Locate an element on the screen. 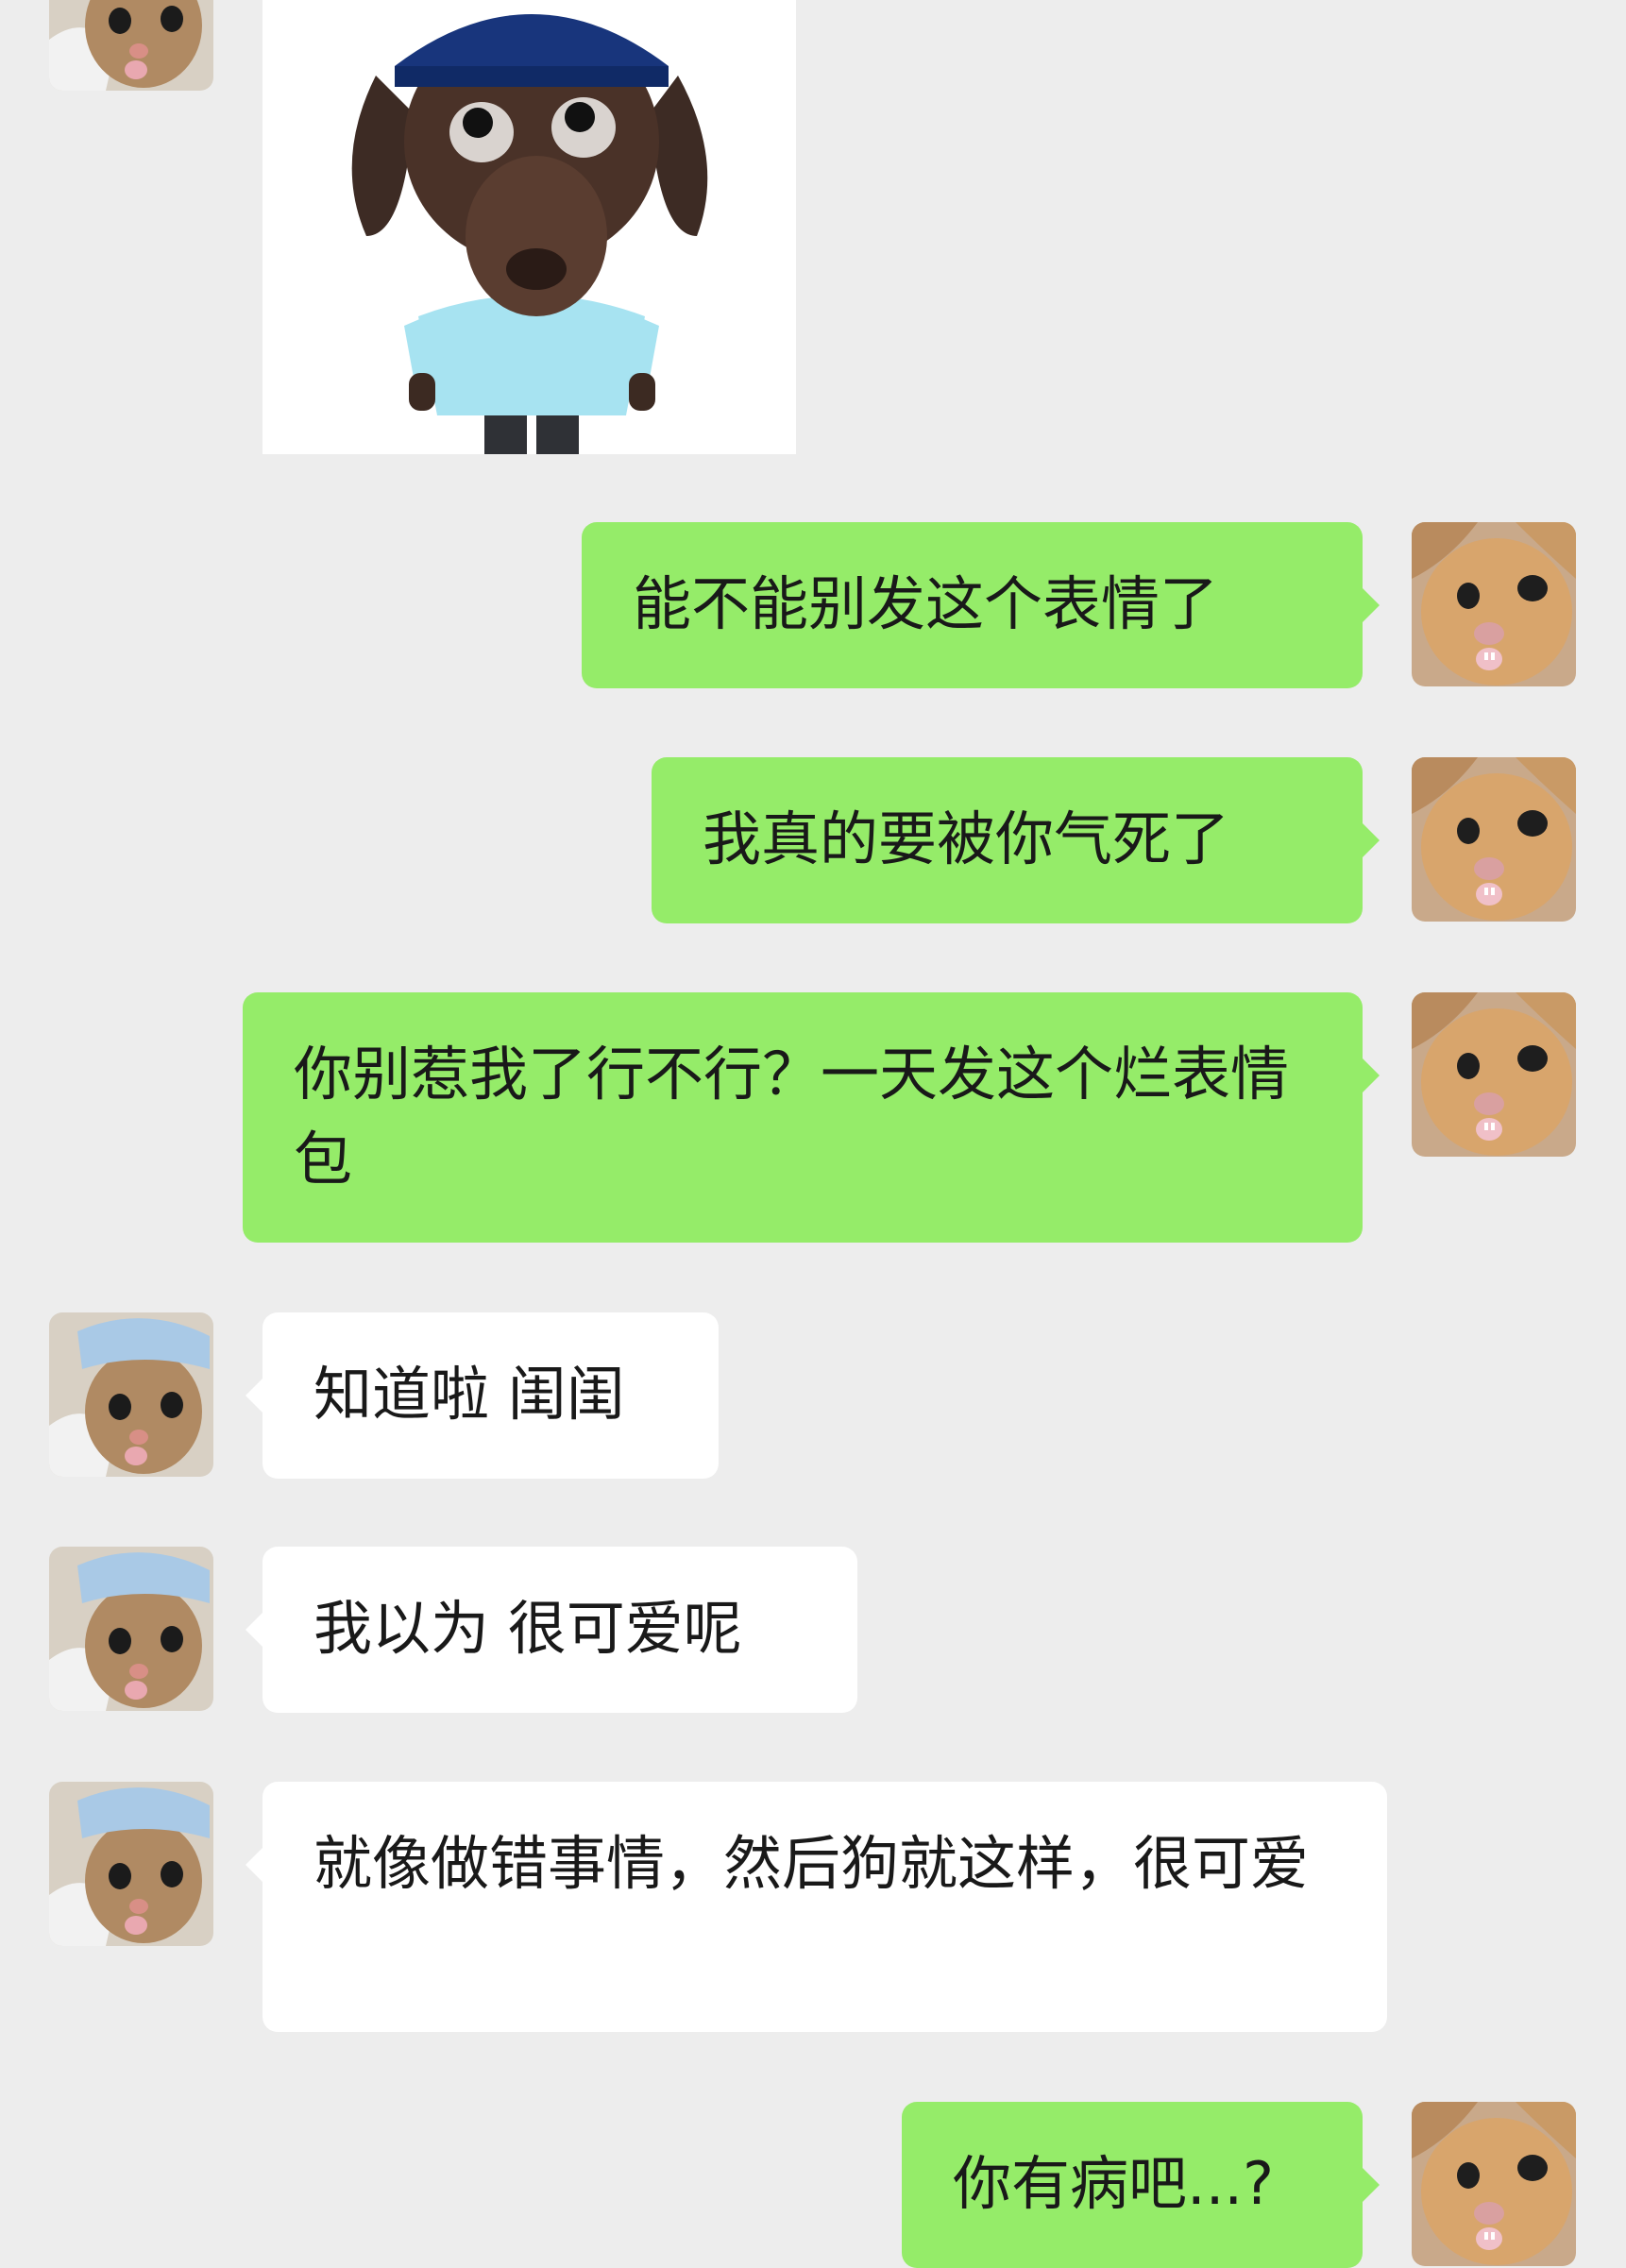 Image resolution: width=1626 pixels, height=2268 pixels. message-text: 知道啦 闺闺 is located at coordinates (469, 1394).